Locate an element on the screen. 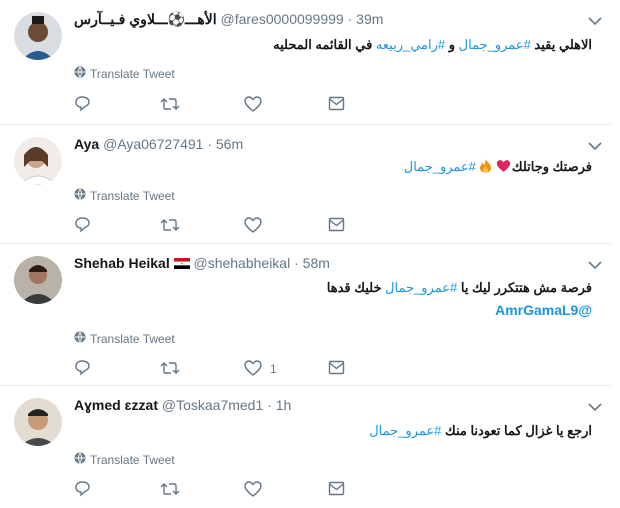  hashtag-link: #رامي_ربيعه is located at coordinates (410, 44).